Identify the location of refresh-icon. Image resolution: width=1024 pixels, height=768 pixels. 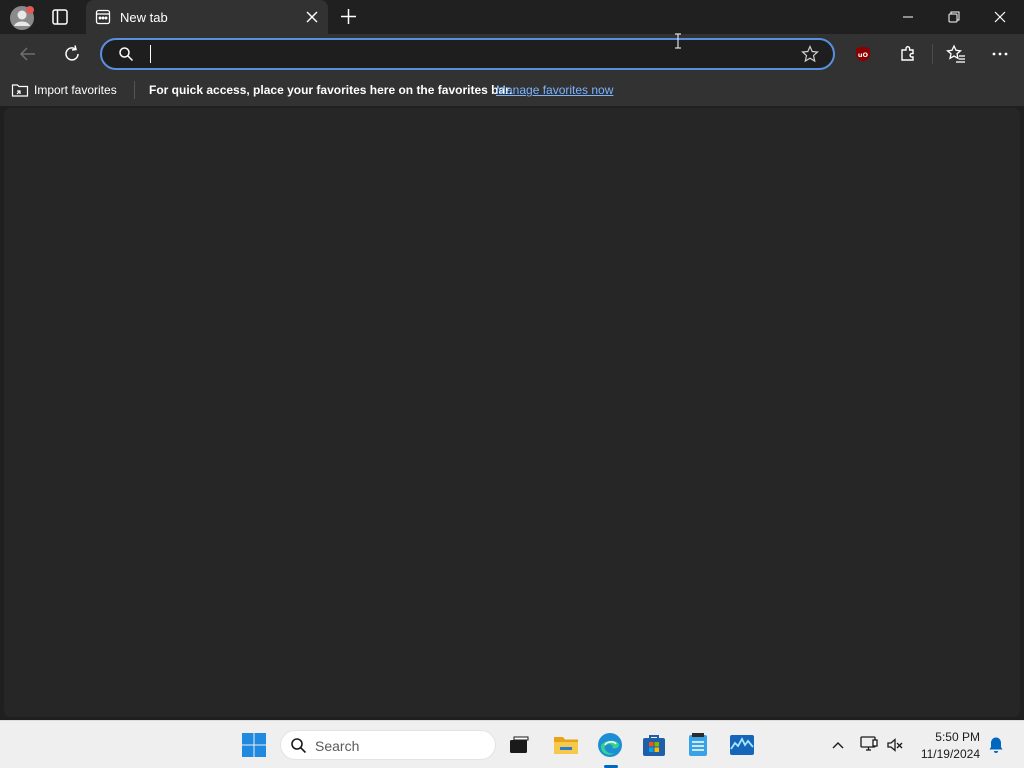
(72, 54).